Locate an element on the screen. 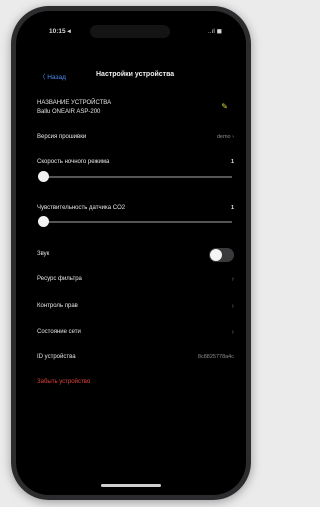 The height and width of the screenshot is (507, 320). co2-row: Чувствительность датчика CO2 1 is located at coordinates (135, 208).